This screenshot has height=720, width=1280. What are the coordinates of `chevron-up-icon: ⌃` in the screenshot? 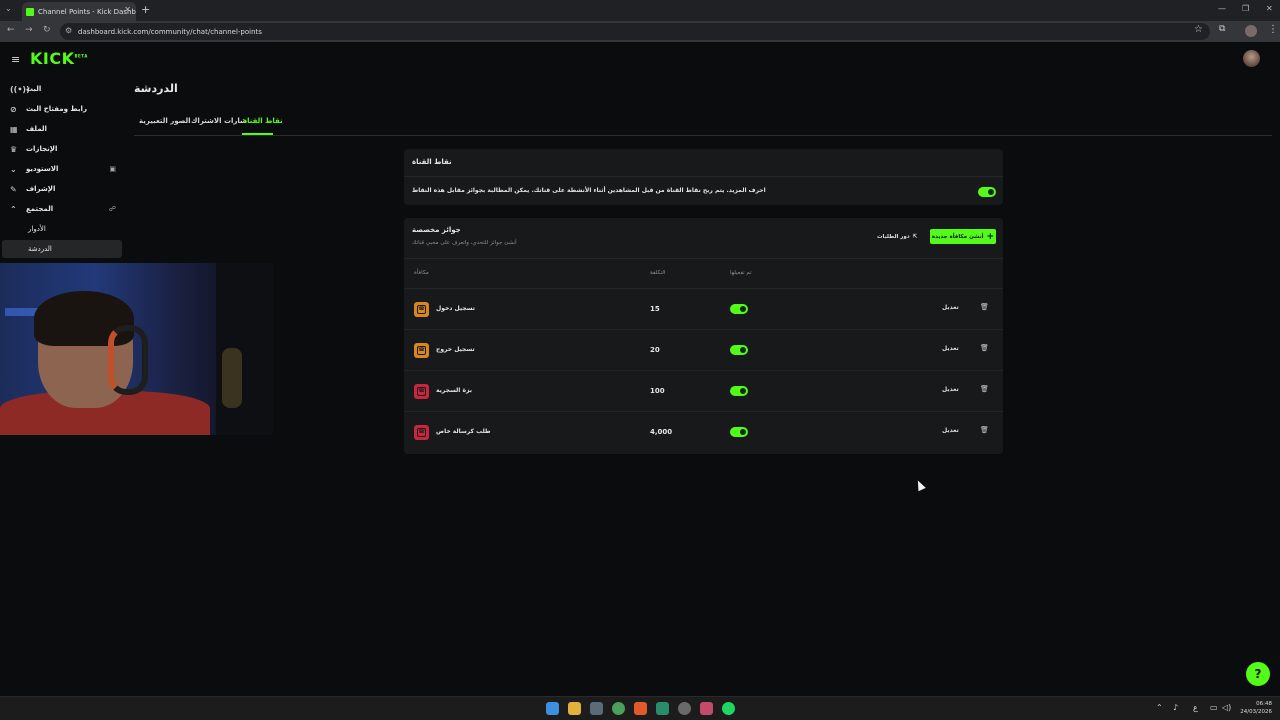 It's located at (13, 209).